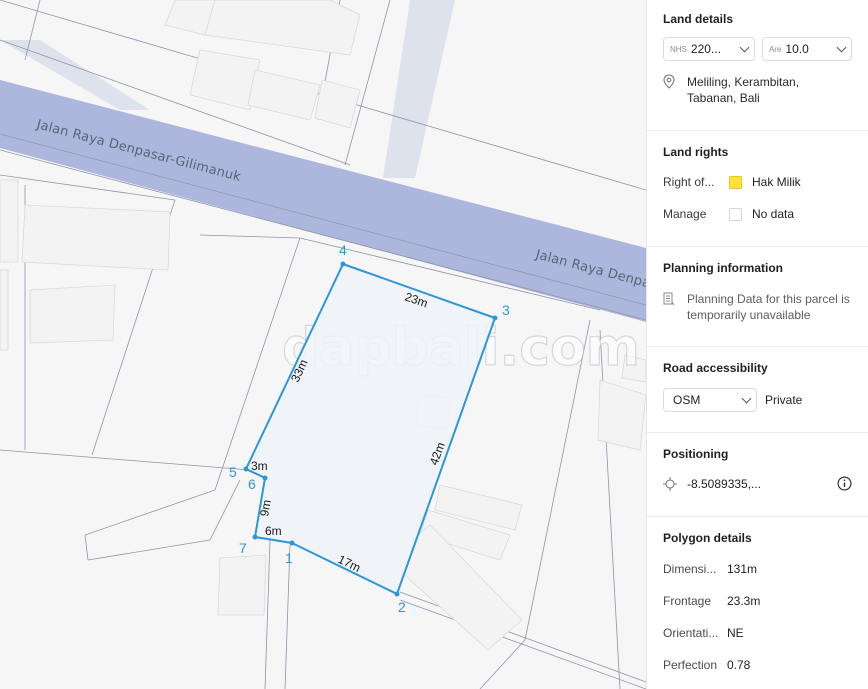 This screenshot has height=689, width=868. I want to click on area-prefix: Are, so click(775, 49).